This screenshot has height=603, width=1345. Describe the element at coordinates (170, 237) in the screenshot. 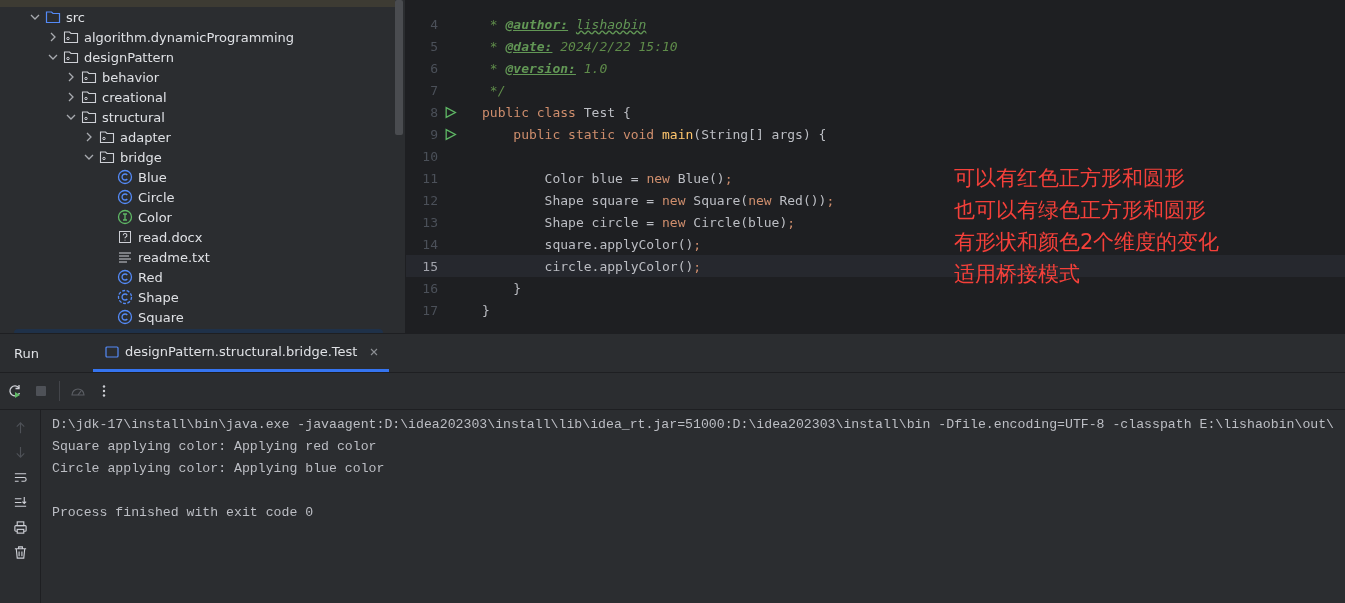

I see `tree-label: read.docx` at that location.